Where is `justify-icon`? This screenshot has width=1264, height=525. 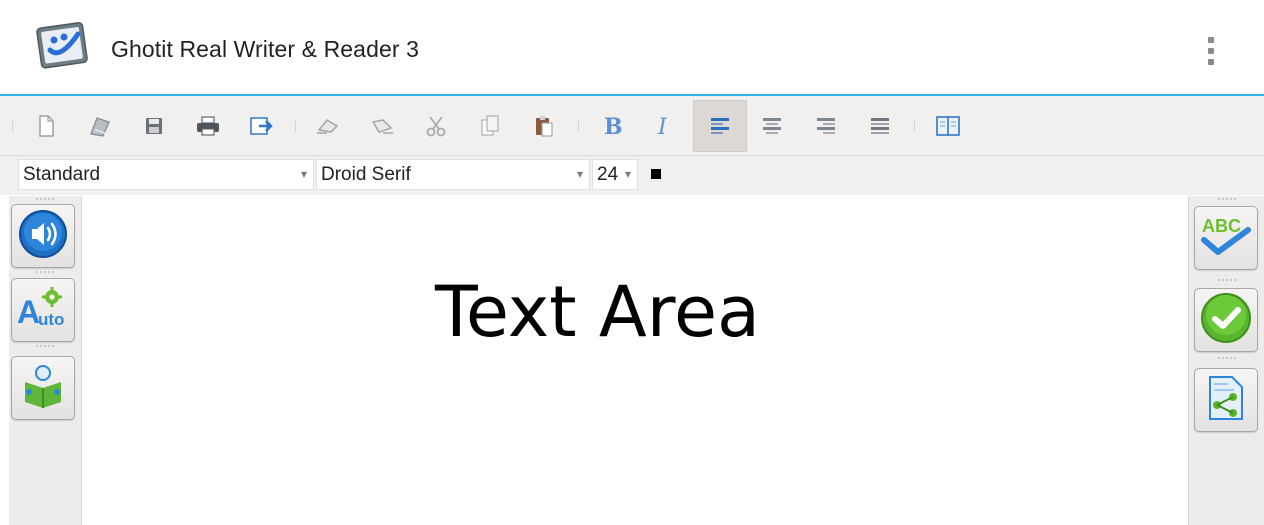
justify-icon is located at coordinates (880, 126).